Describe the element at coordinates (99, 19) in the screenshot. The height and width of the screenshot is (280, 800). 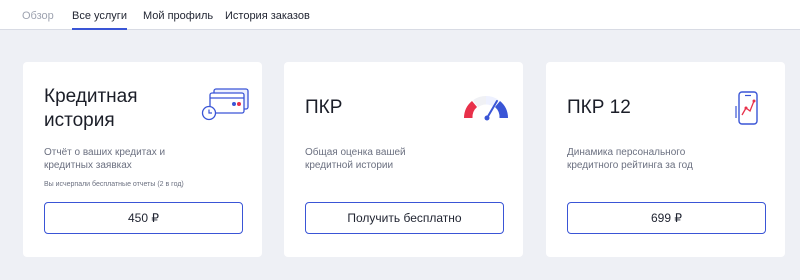
I see `tab-all-services: Все услуги` at that location.